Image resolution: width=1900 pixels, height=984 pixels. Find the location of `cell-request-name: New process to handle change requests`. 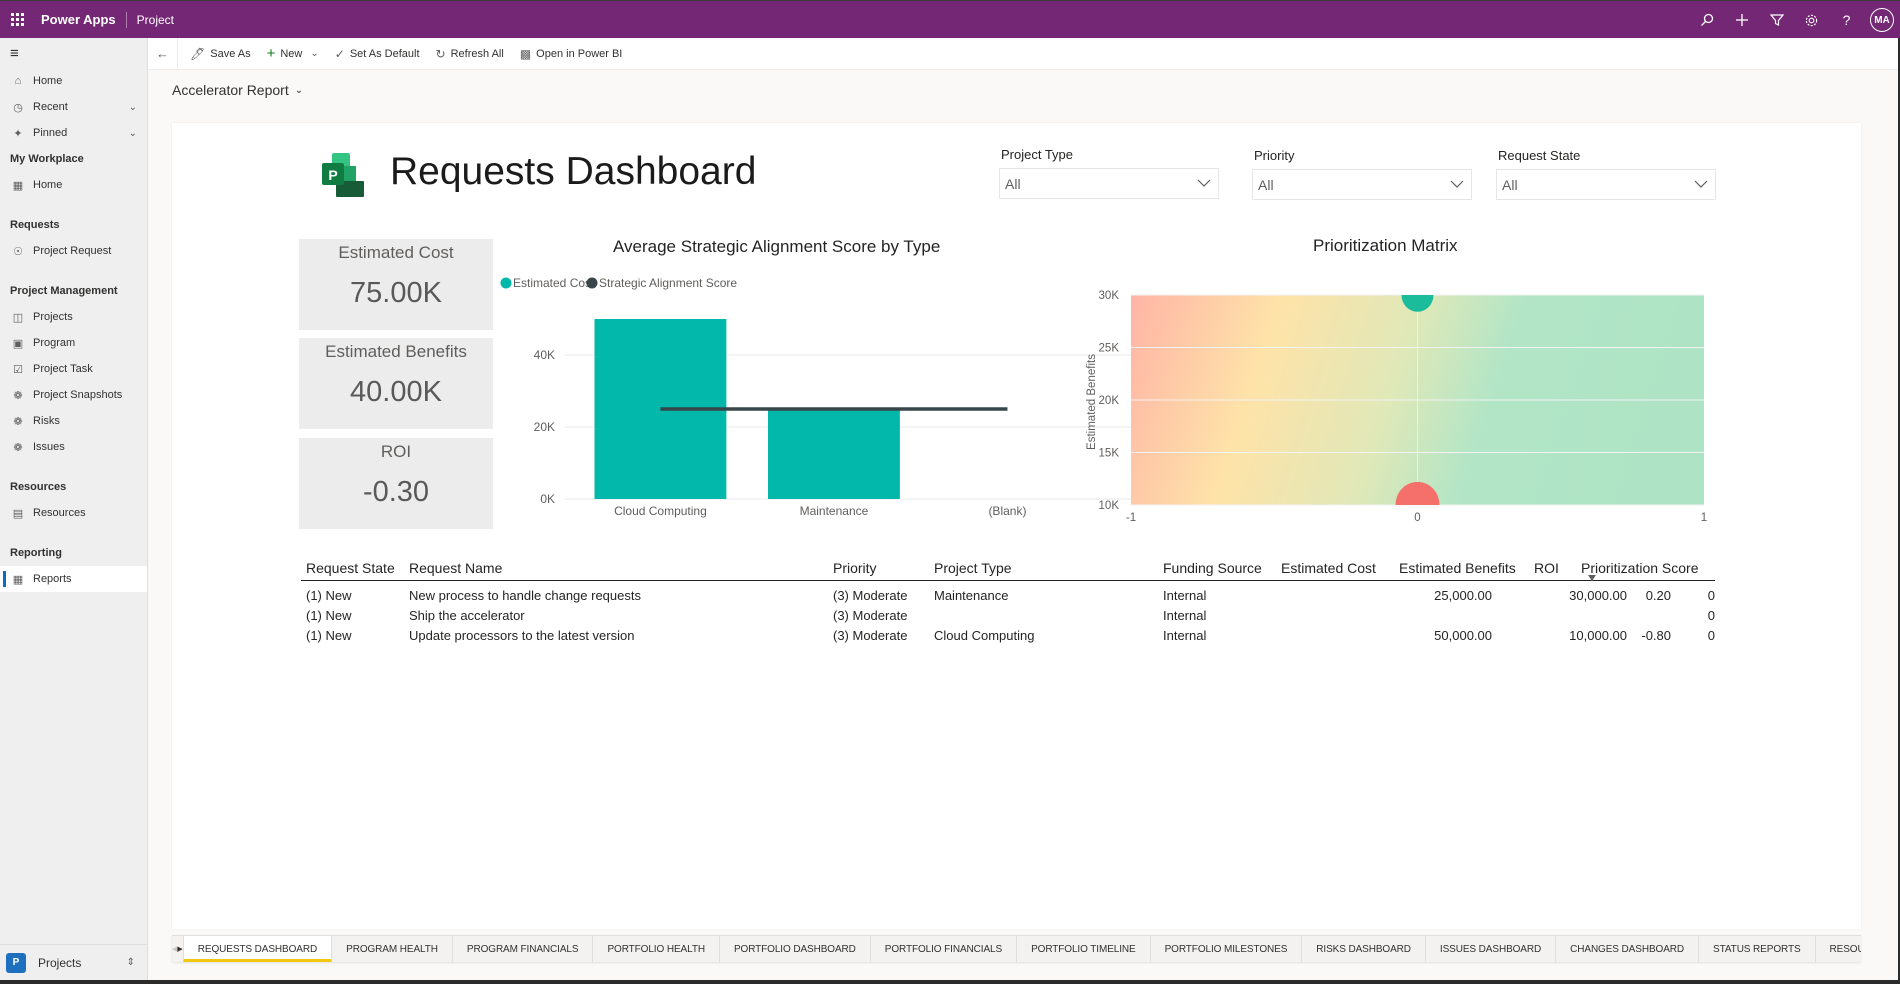

cell-request-name: New process to handle change requests is located at coordinates (525, 595).